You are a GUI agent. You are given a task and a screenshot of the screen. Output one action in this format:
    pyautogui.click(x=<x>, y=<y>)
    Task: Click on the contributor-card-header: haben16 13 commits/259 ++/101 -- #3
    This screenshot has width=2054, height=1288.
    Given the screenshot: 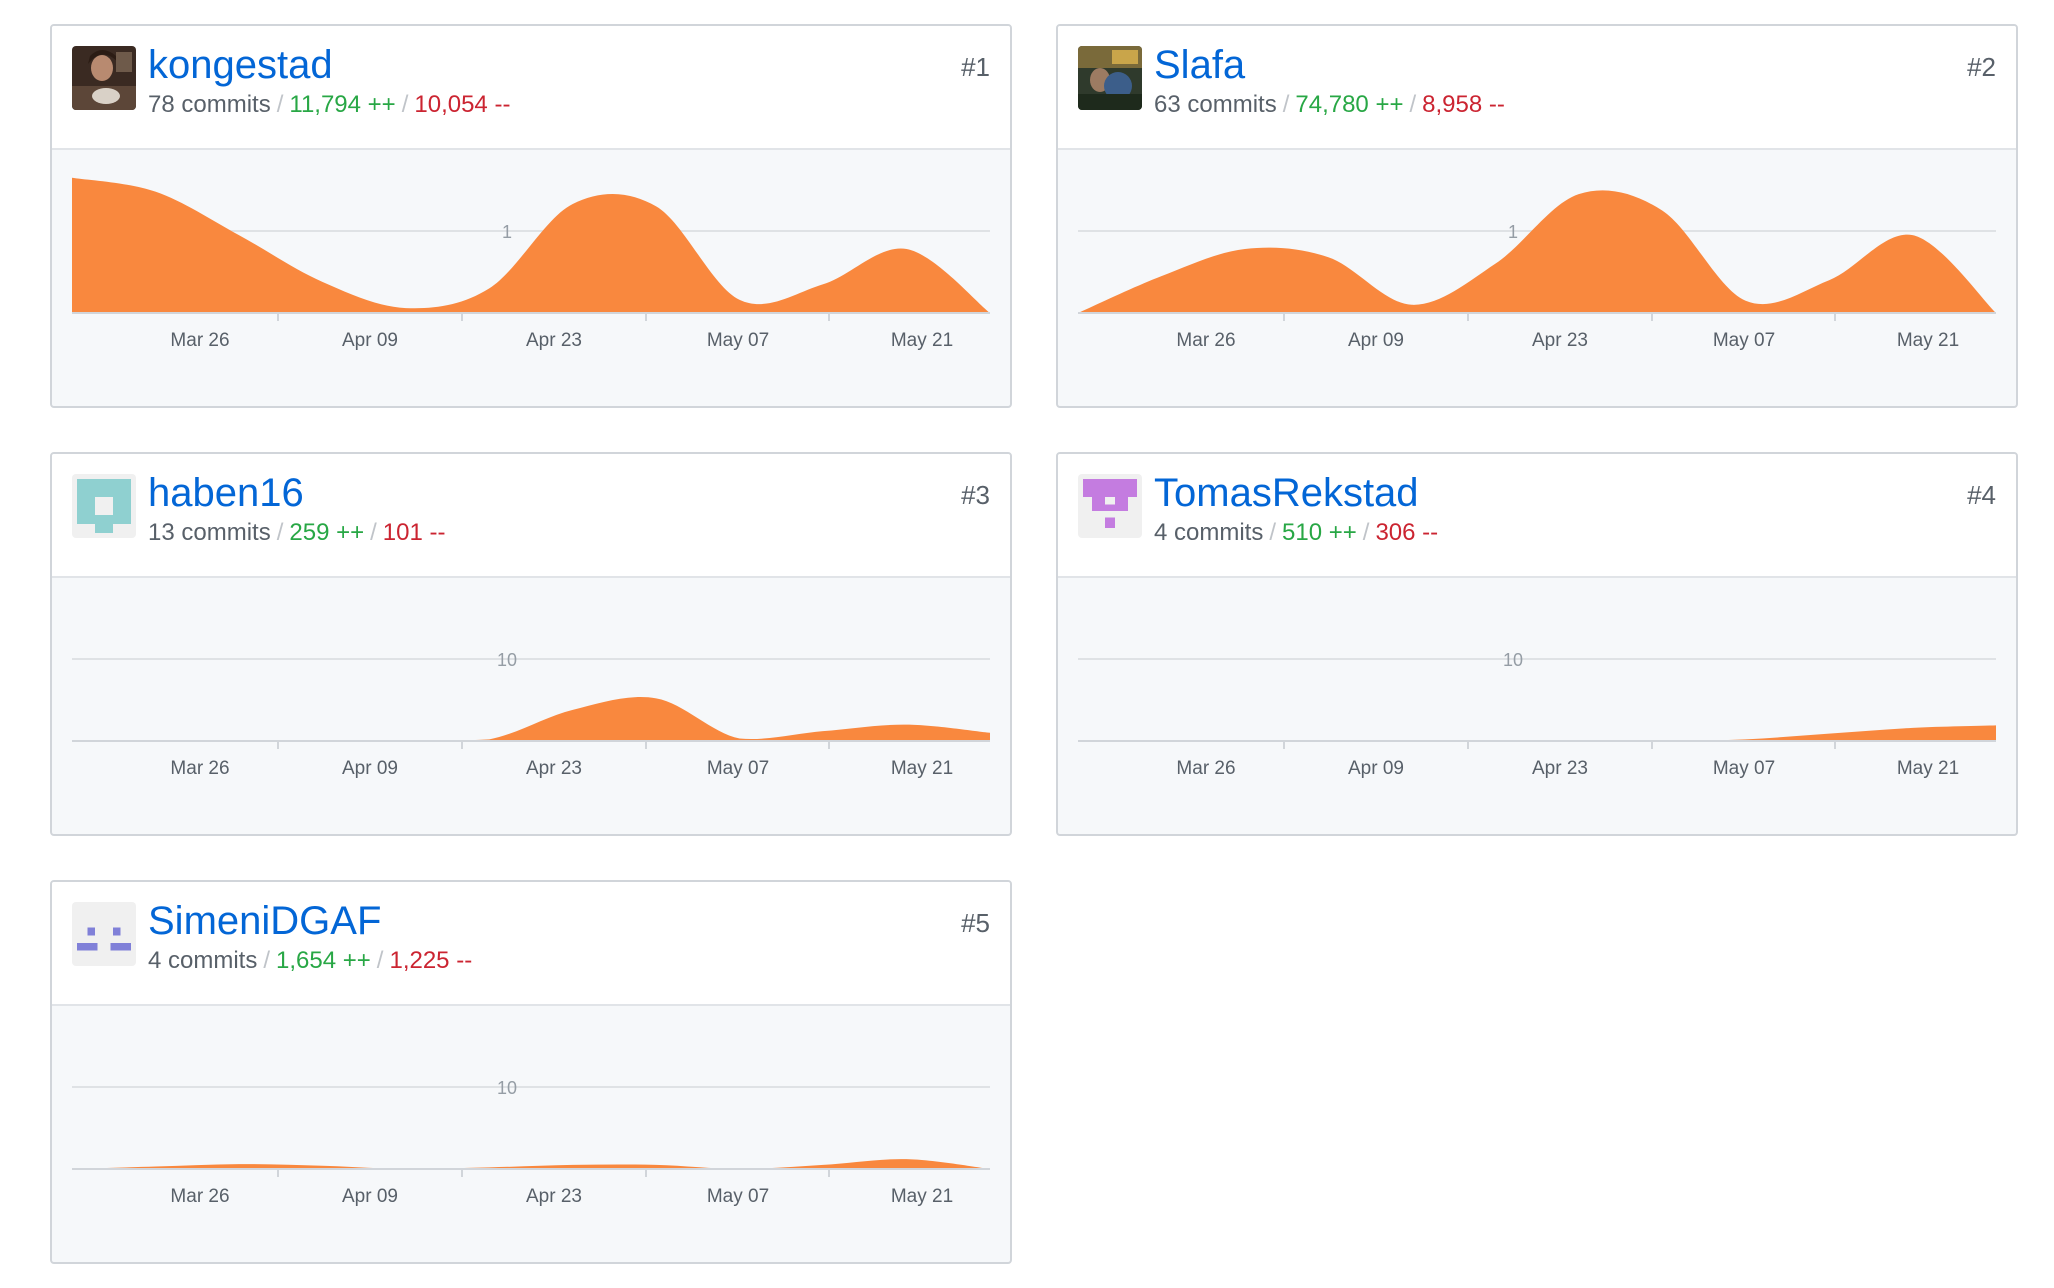 What is the action you would take?
    pyautogui.click(x=531, y=516)
    